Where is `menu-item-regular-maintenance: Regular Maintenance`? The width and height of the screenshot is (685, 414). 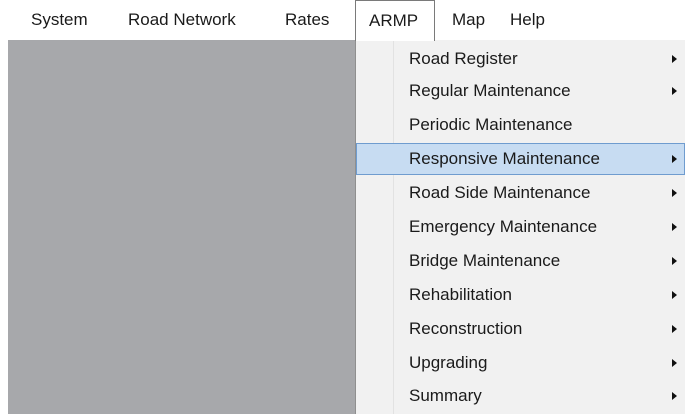 menu-item-regular-maintenance: Regular Maintenance is located at coordinates (521, 91).